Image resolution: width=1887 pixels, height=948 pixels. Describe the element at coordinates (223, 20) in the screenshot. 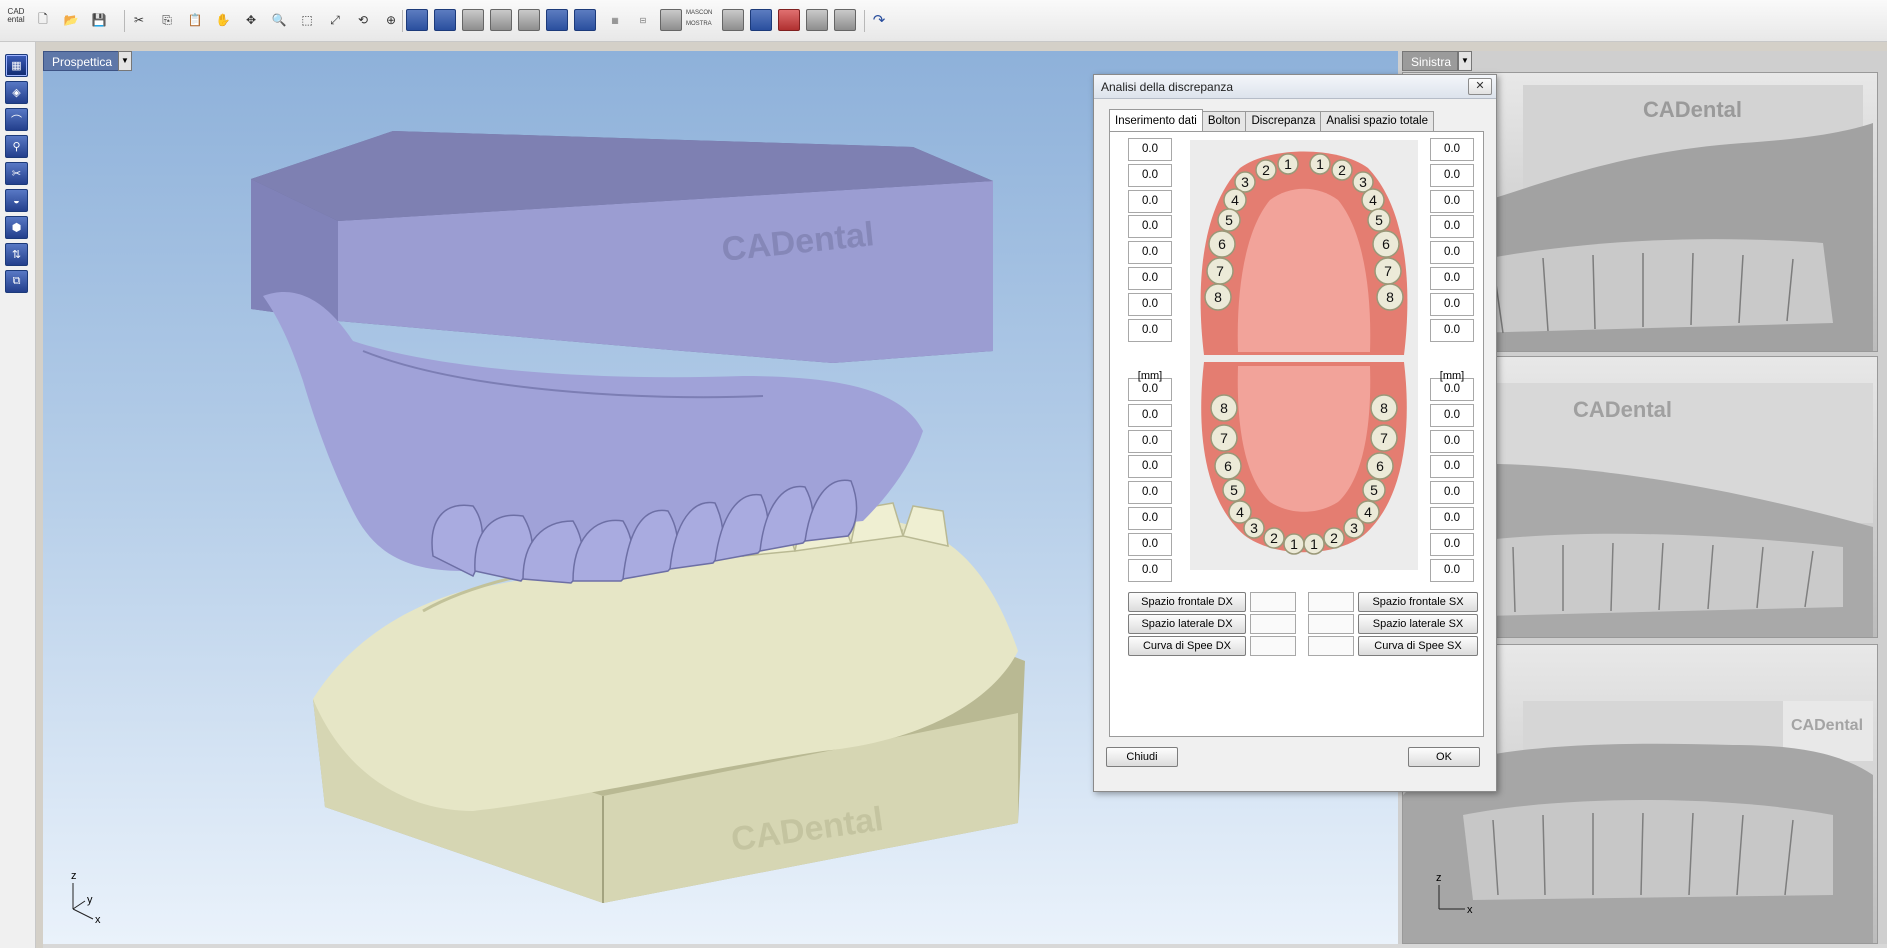

I see `pan-hand-icon: ✋` at that location.